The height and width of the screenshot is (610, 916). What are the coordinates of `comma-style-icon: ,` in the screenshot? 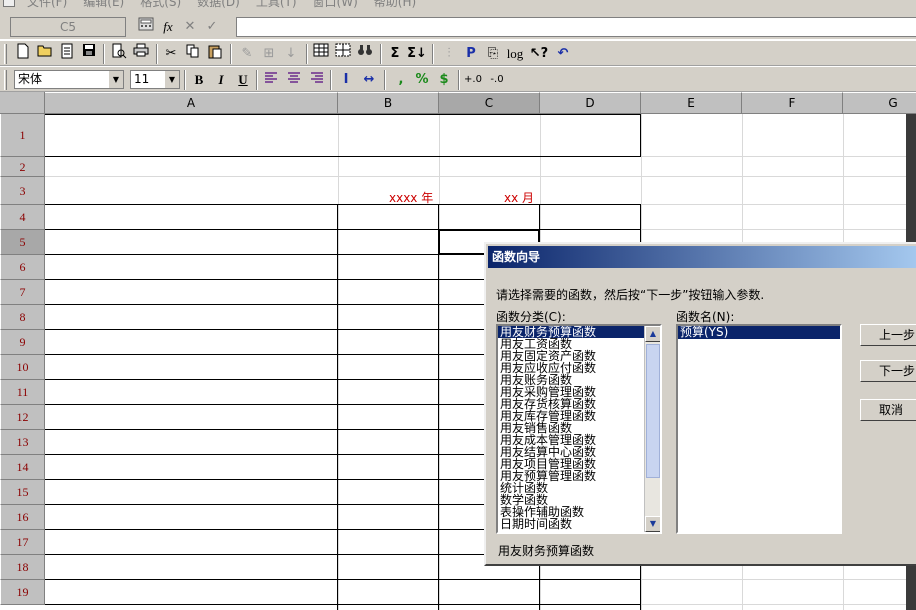 It's located at (401, 80).